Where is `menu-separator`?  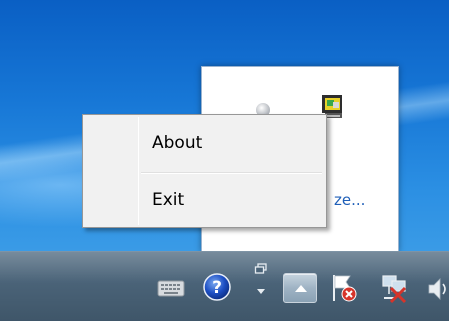
menu-separator is located at coordinates (231, 173).